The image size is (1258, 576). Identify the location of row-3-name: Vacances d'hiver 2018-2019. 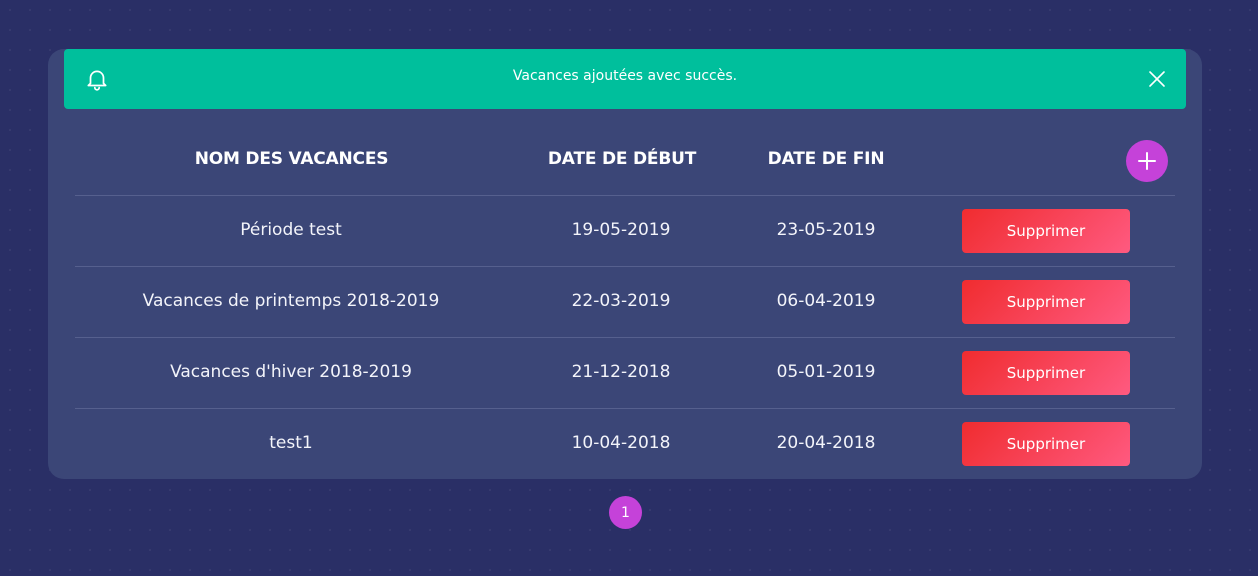
(291, 372).